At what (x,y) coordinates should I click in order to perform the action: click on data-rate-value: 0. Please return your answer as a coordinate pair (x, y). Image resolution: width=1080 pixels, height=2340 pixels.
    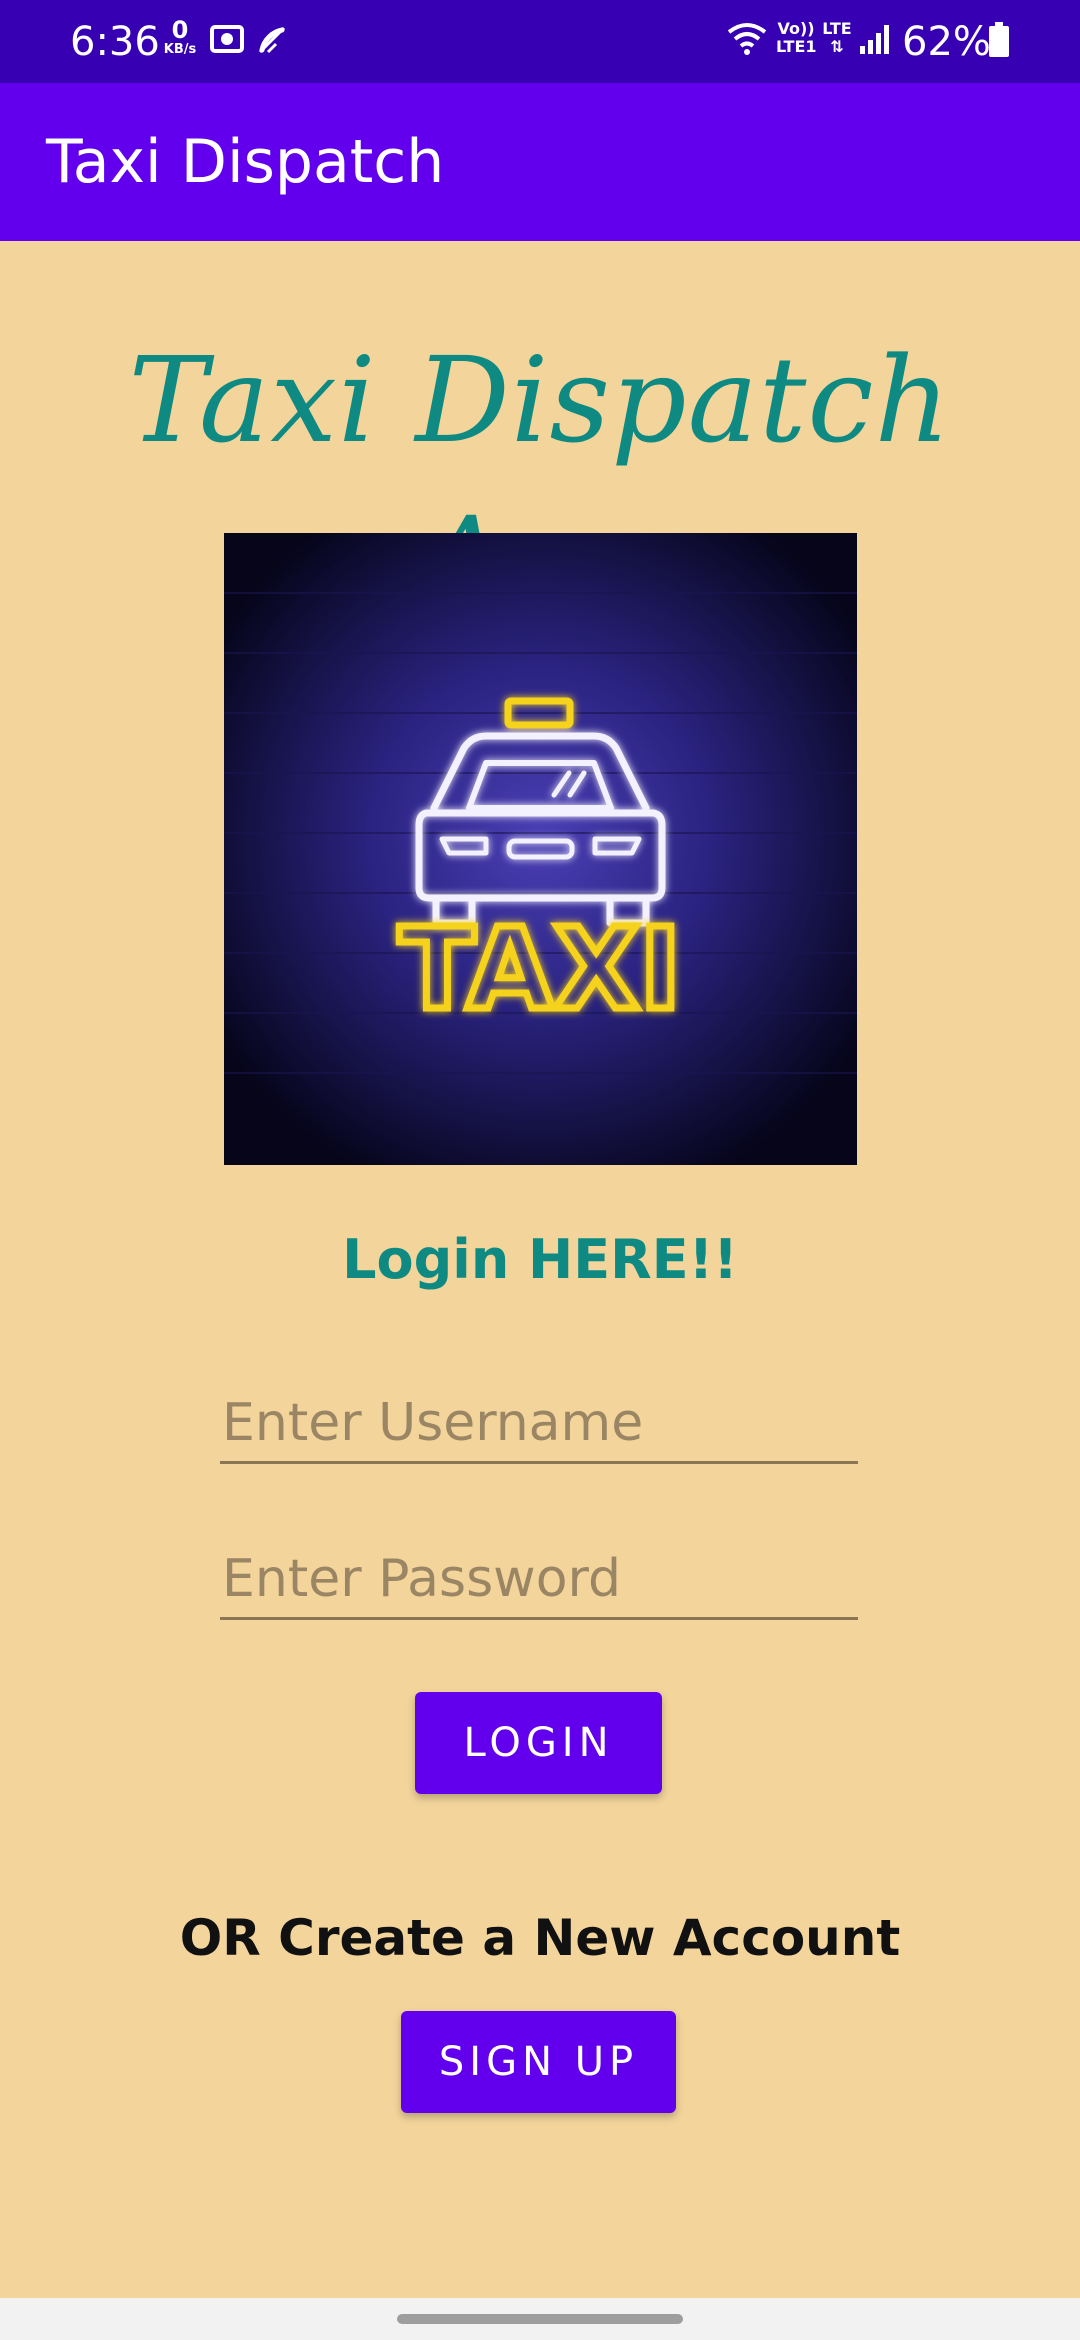
    Looking at the image, I should click on (180, 30).